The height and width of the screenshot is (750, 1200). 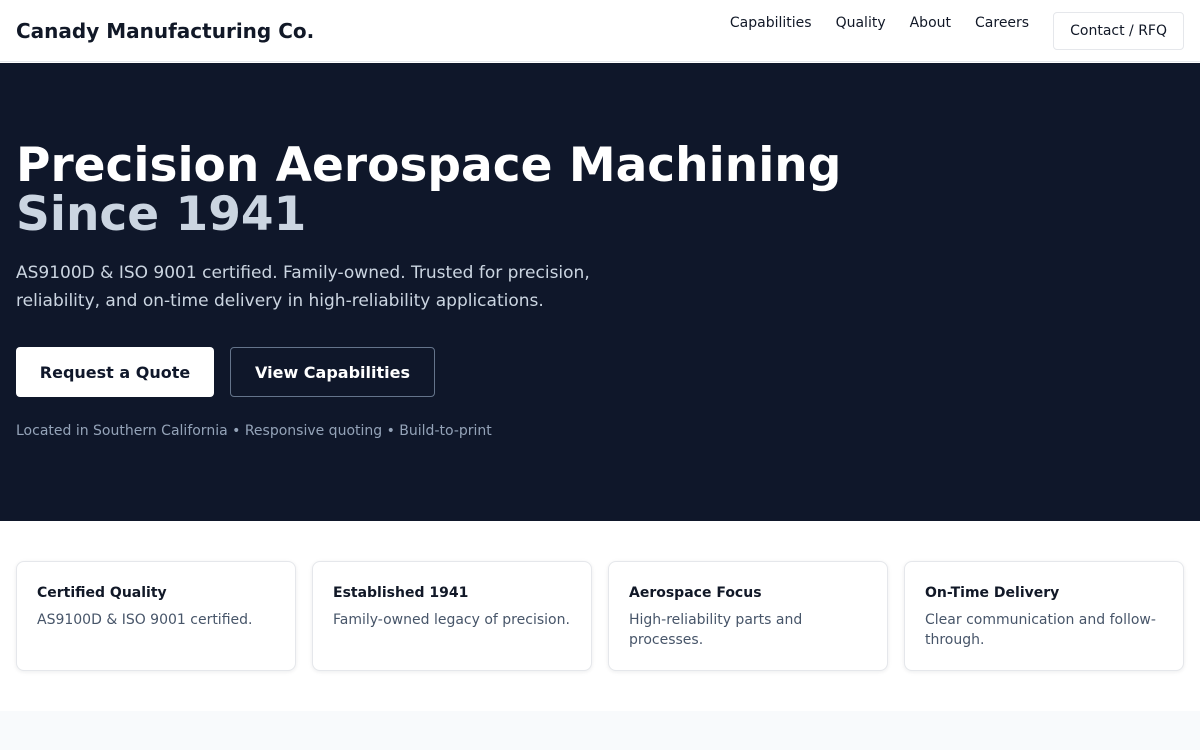 What do you see at coordinates (102, 593) in the screenshot?
I see `feature-card-title: Certified Quality` at bounding box center [102, 593].